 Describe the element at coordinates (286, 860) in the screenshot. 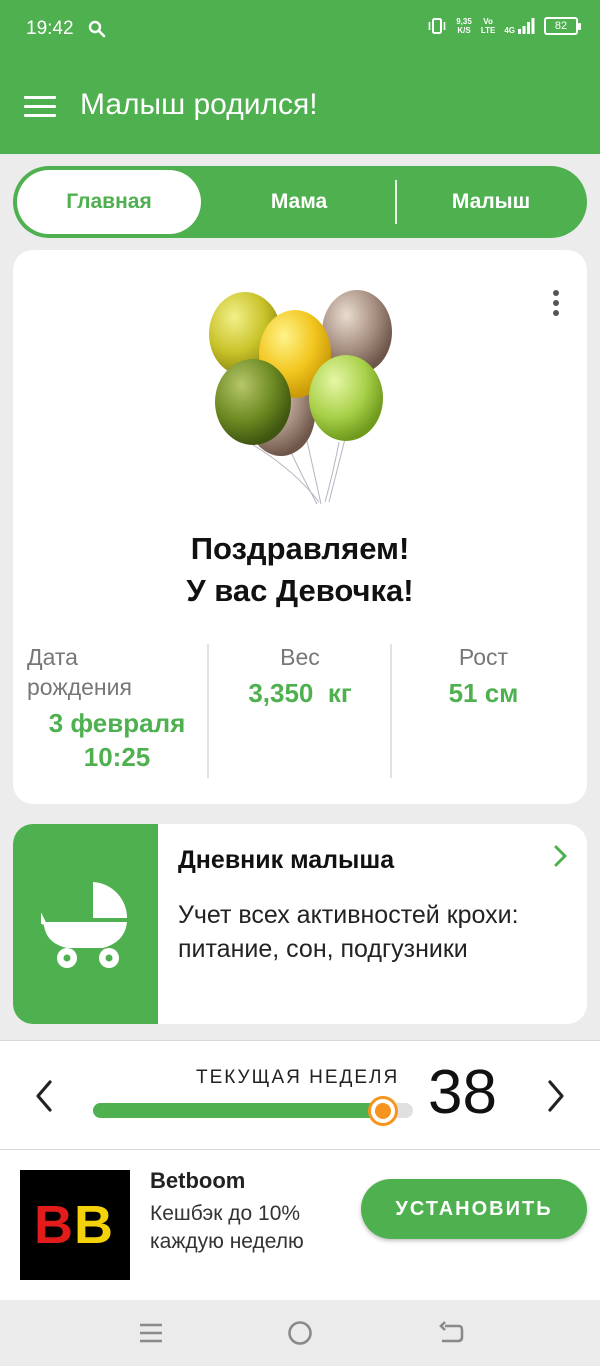

I see `diary-title: Дневник малыша` at that location.